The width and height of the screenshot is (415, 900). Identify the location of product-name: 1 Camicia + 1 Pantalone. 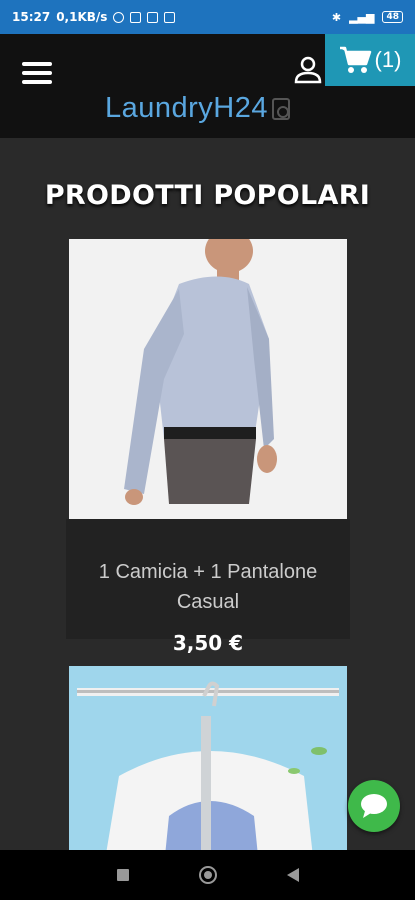
(208, 572).